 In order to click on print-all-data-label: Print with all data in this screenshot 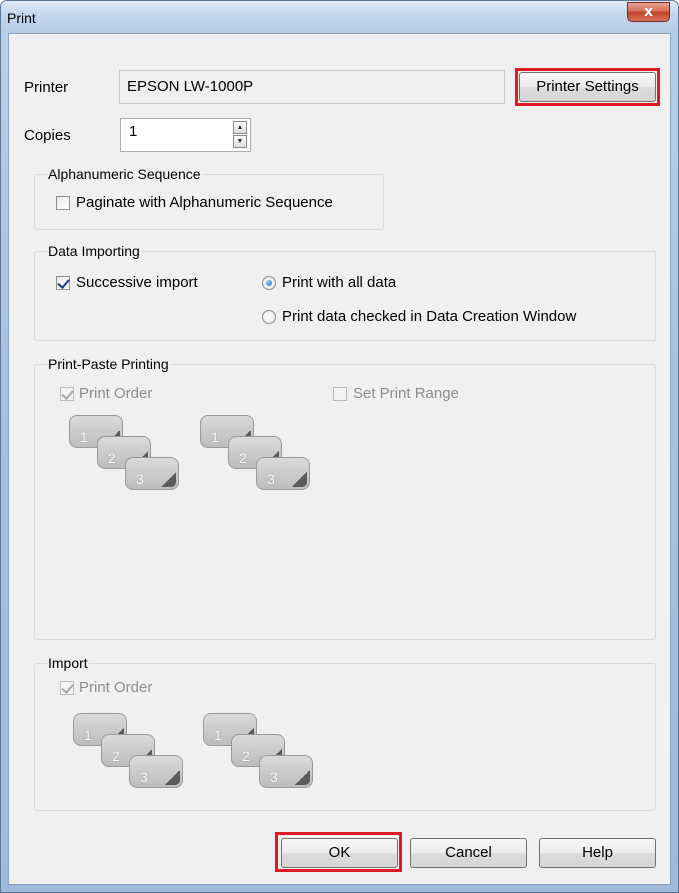, I will do `click(339, 282)`.